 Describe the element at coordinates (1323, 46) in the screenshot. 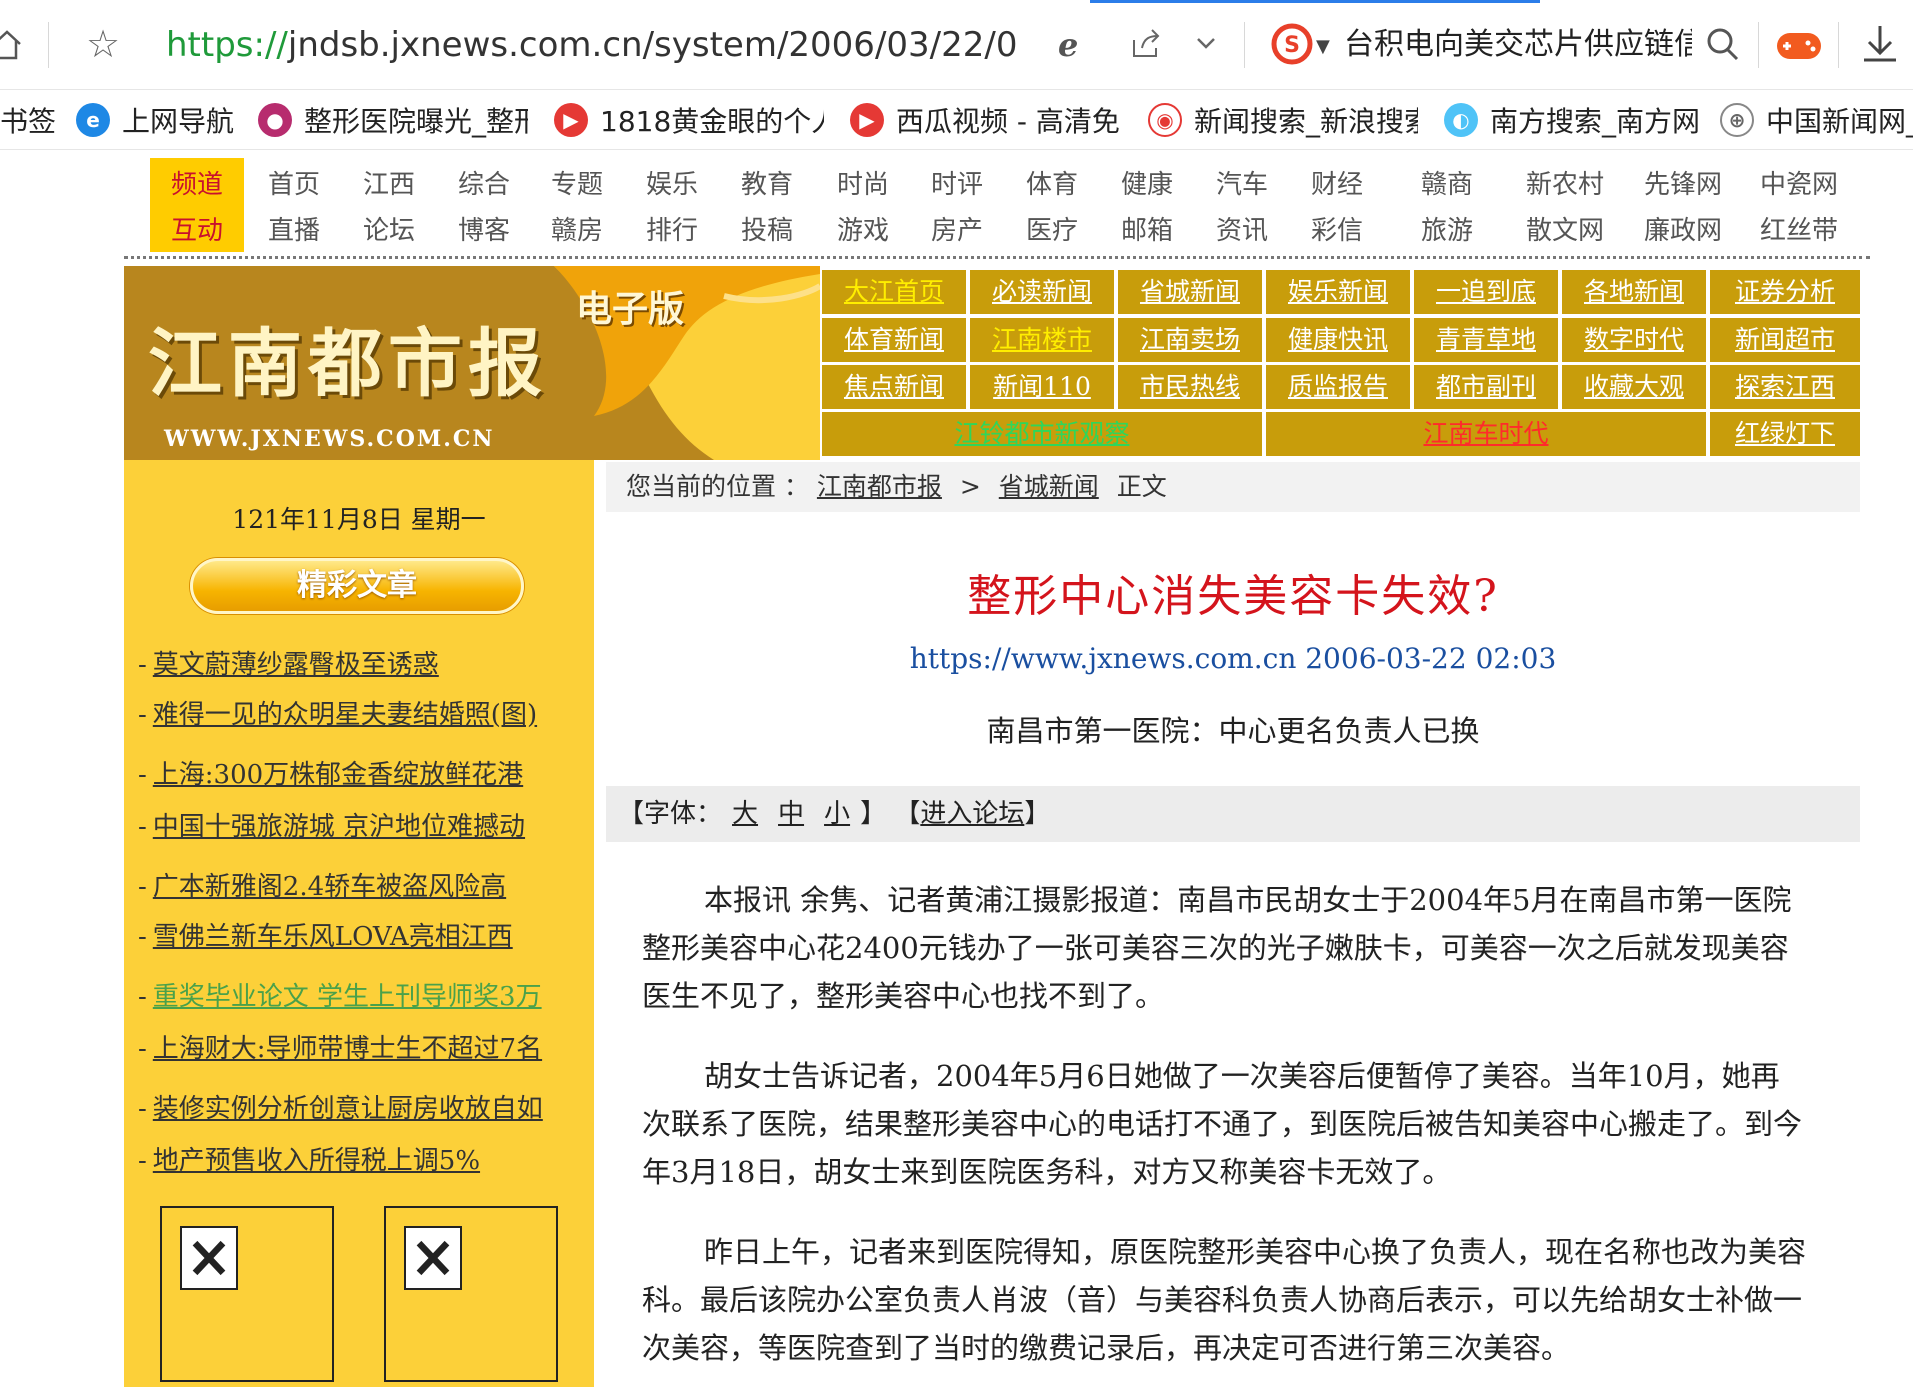

I see `engine-caret-icon: ▼` at that location.